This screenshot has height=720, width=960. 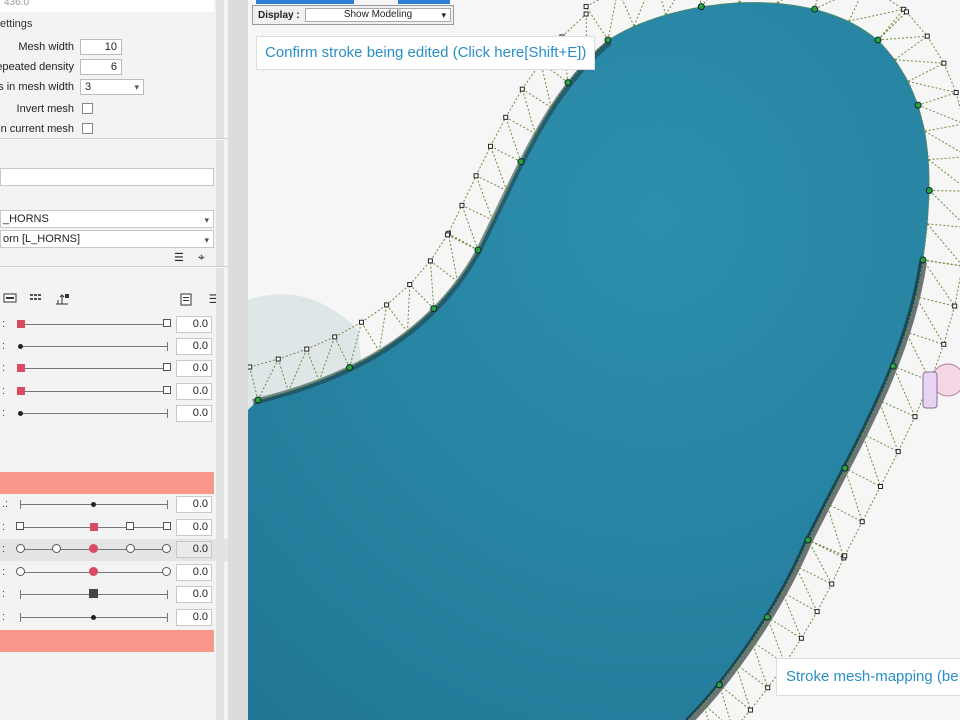 I want to click on parameter-group-header, so click(x=107, y=483).